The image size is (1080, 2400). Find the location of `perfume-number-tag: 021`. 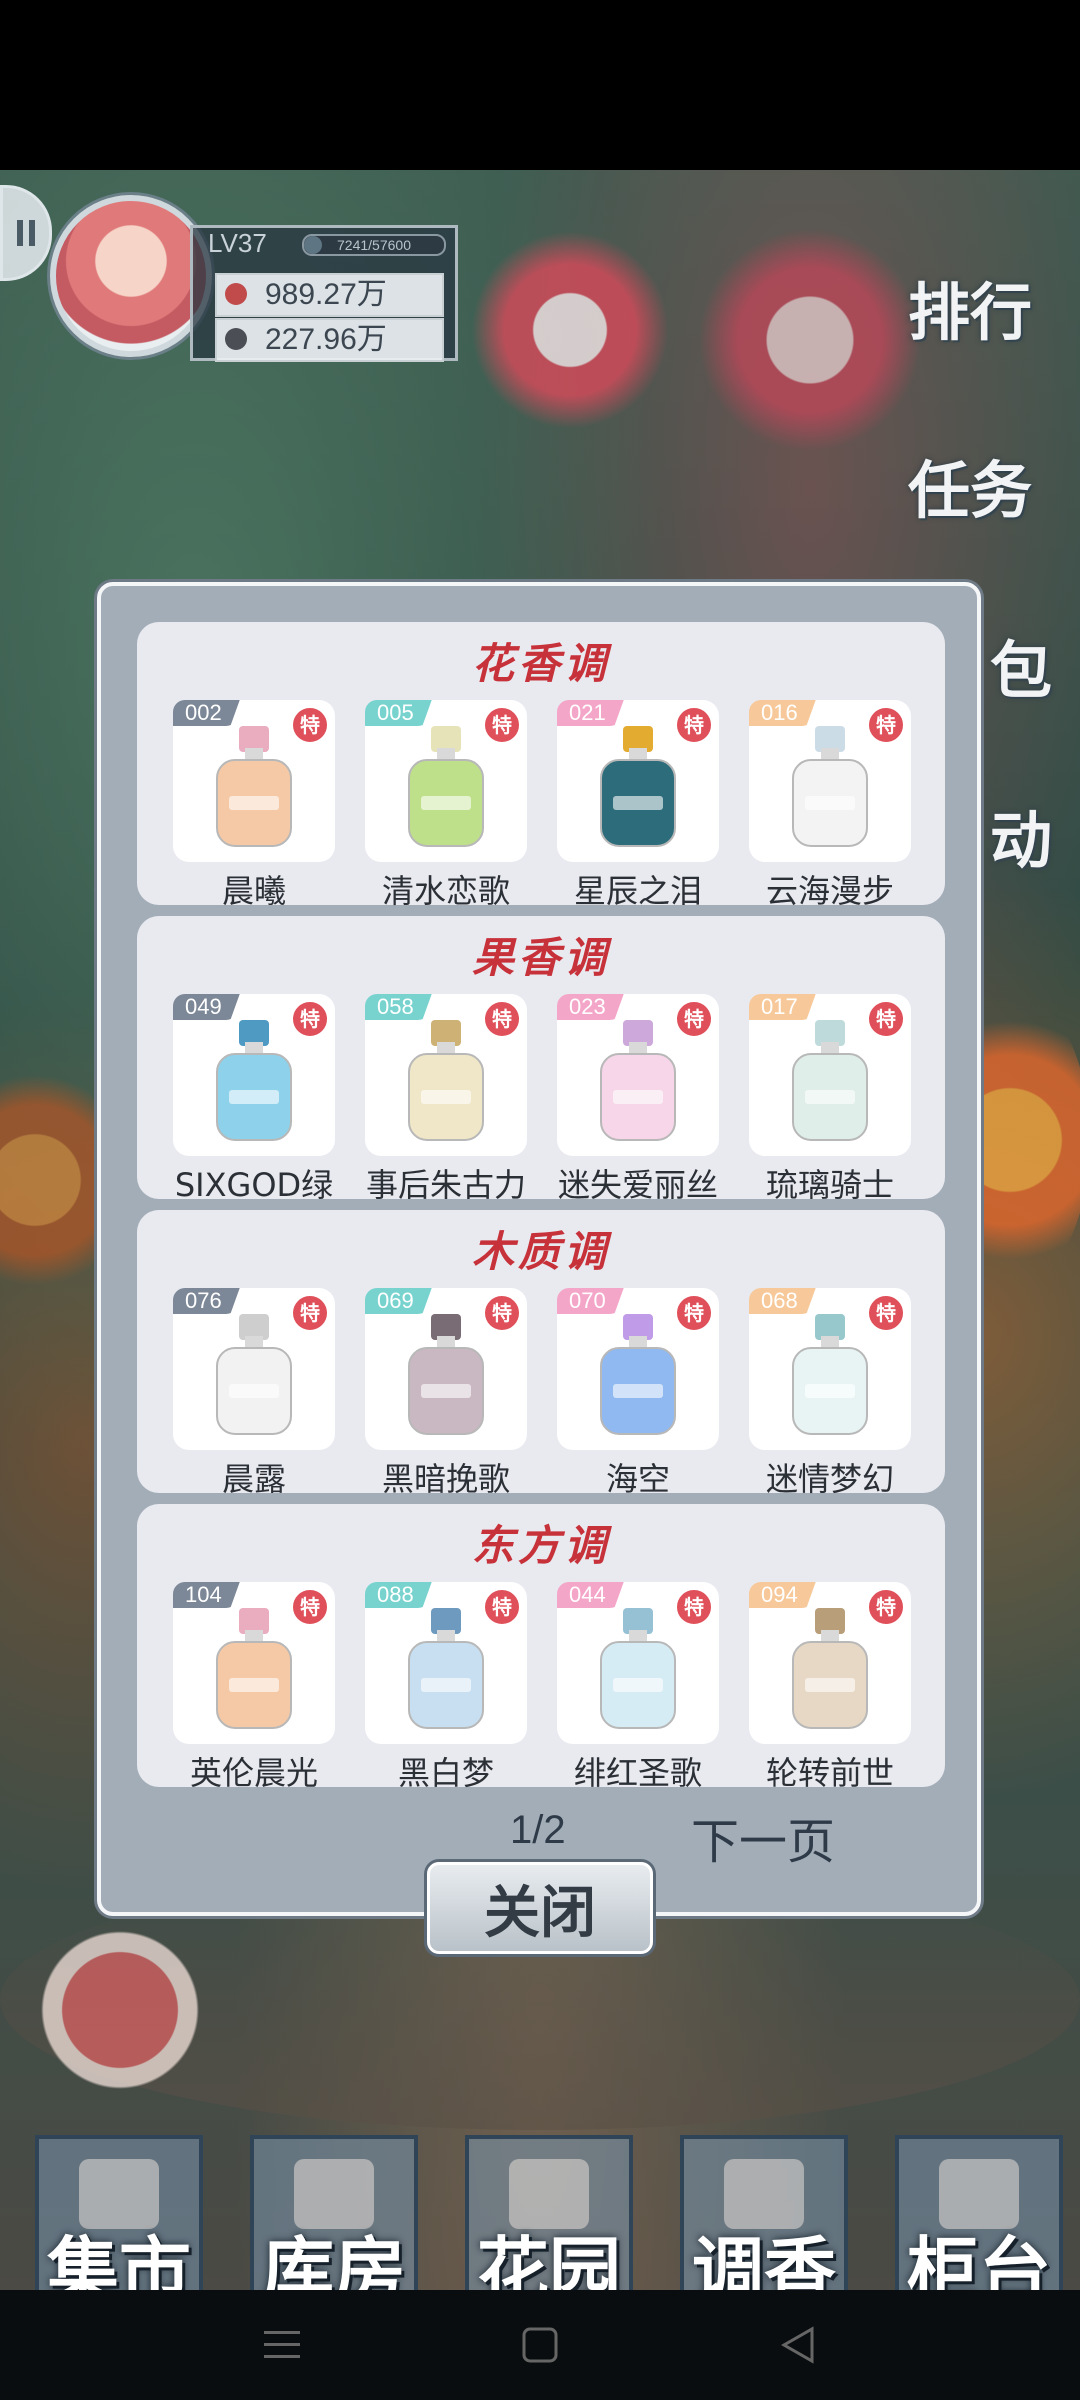

perfume-number-tag: 021 is located at coordinates (590, 713).